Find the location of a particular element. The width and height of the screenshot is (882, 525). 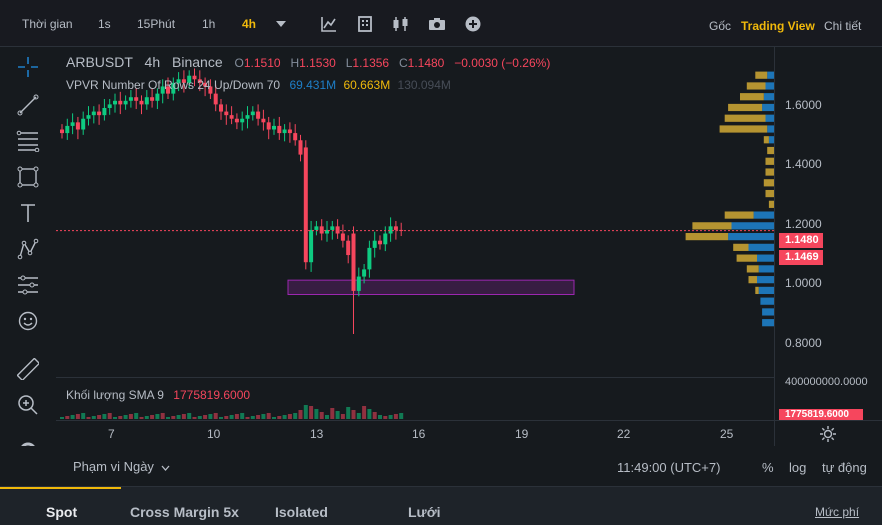

tab-grid: Lưới is located at coordinates (424, 512).